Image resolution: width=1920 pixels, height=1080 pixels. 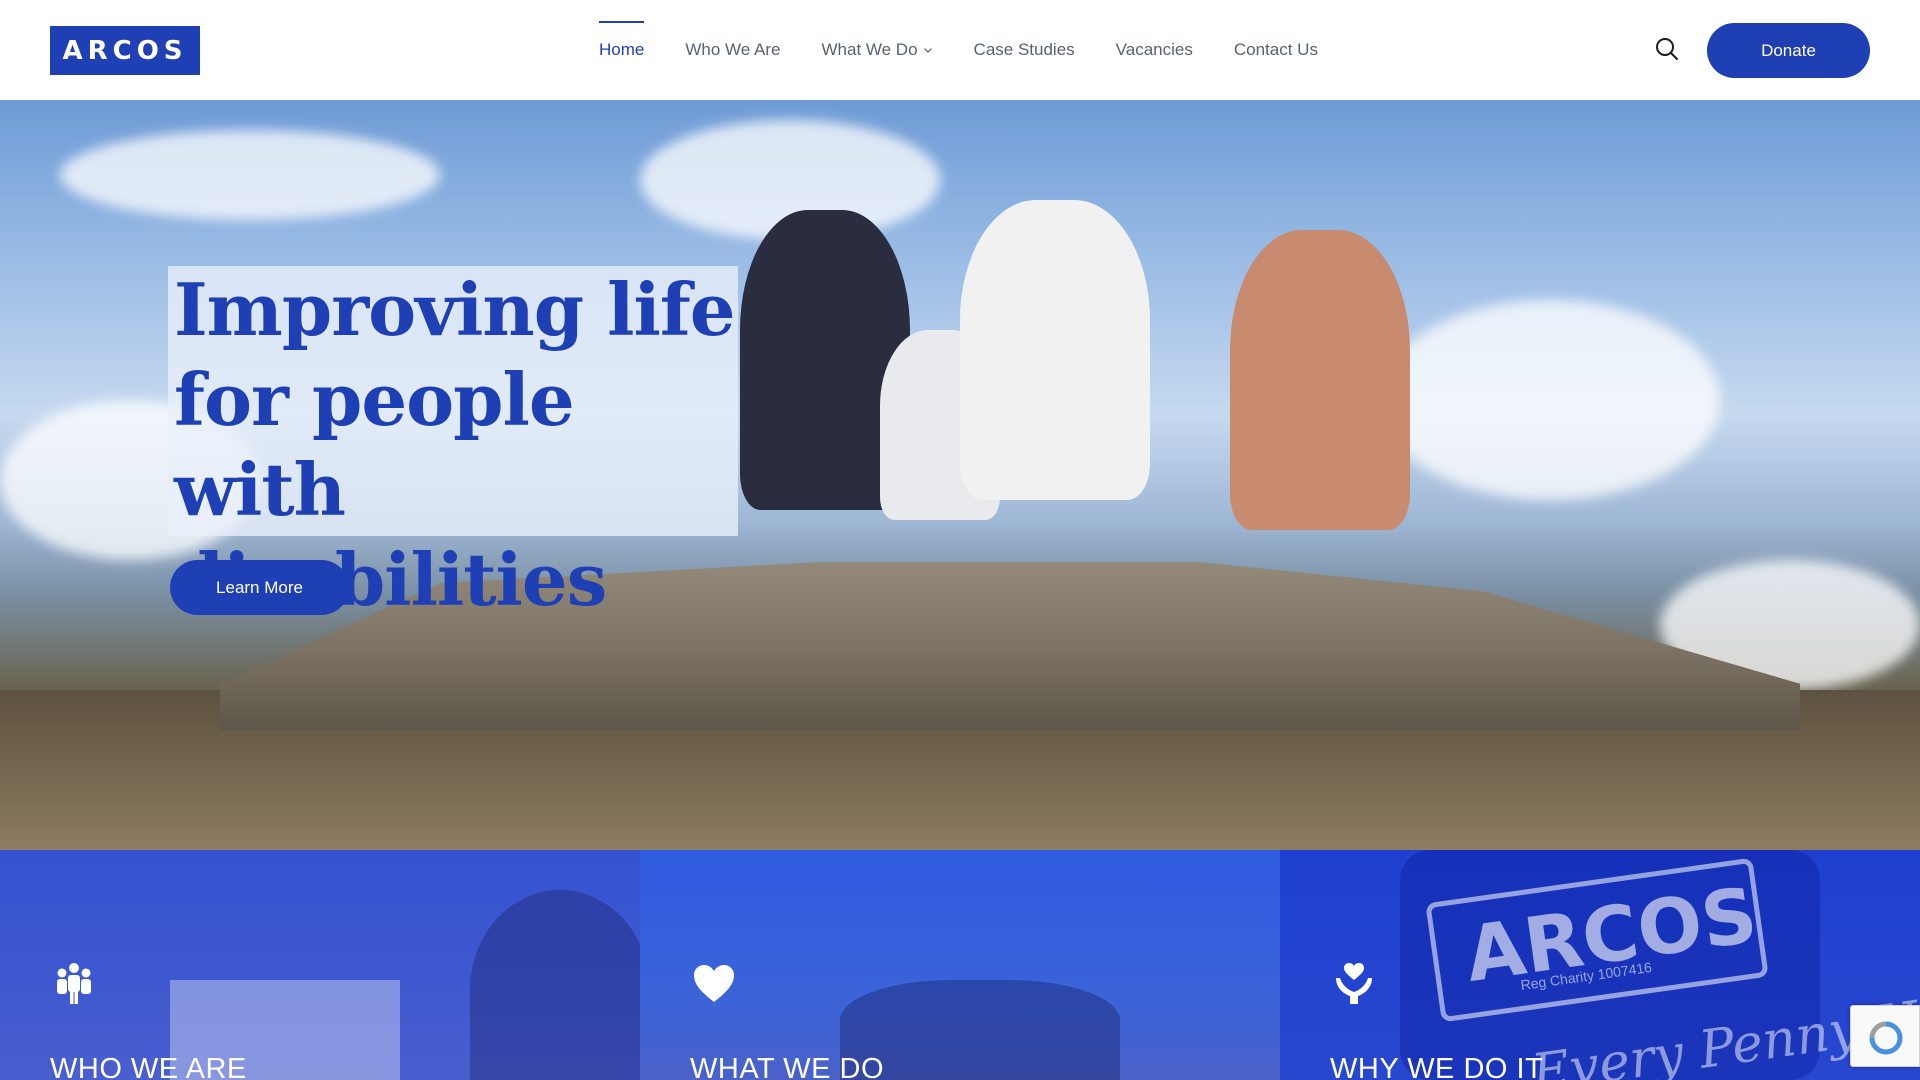 I want to click on recaptcha-badge, so click(x=1885, y=1036).